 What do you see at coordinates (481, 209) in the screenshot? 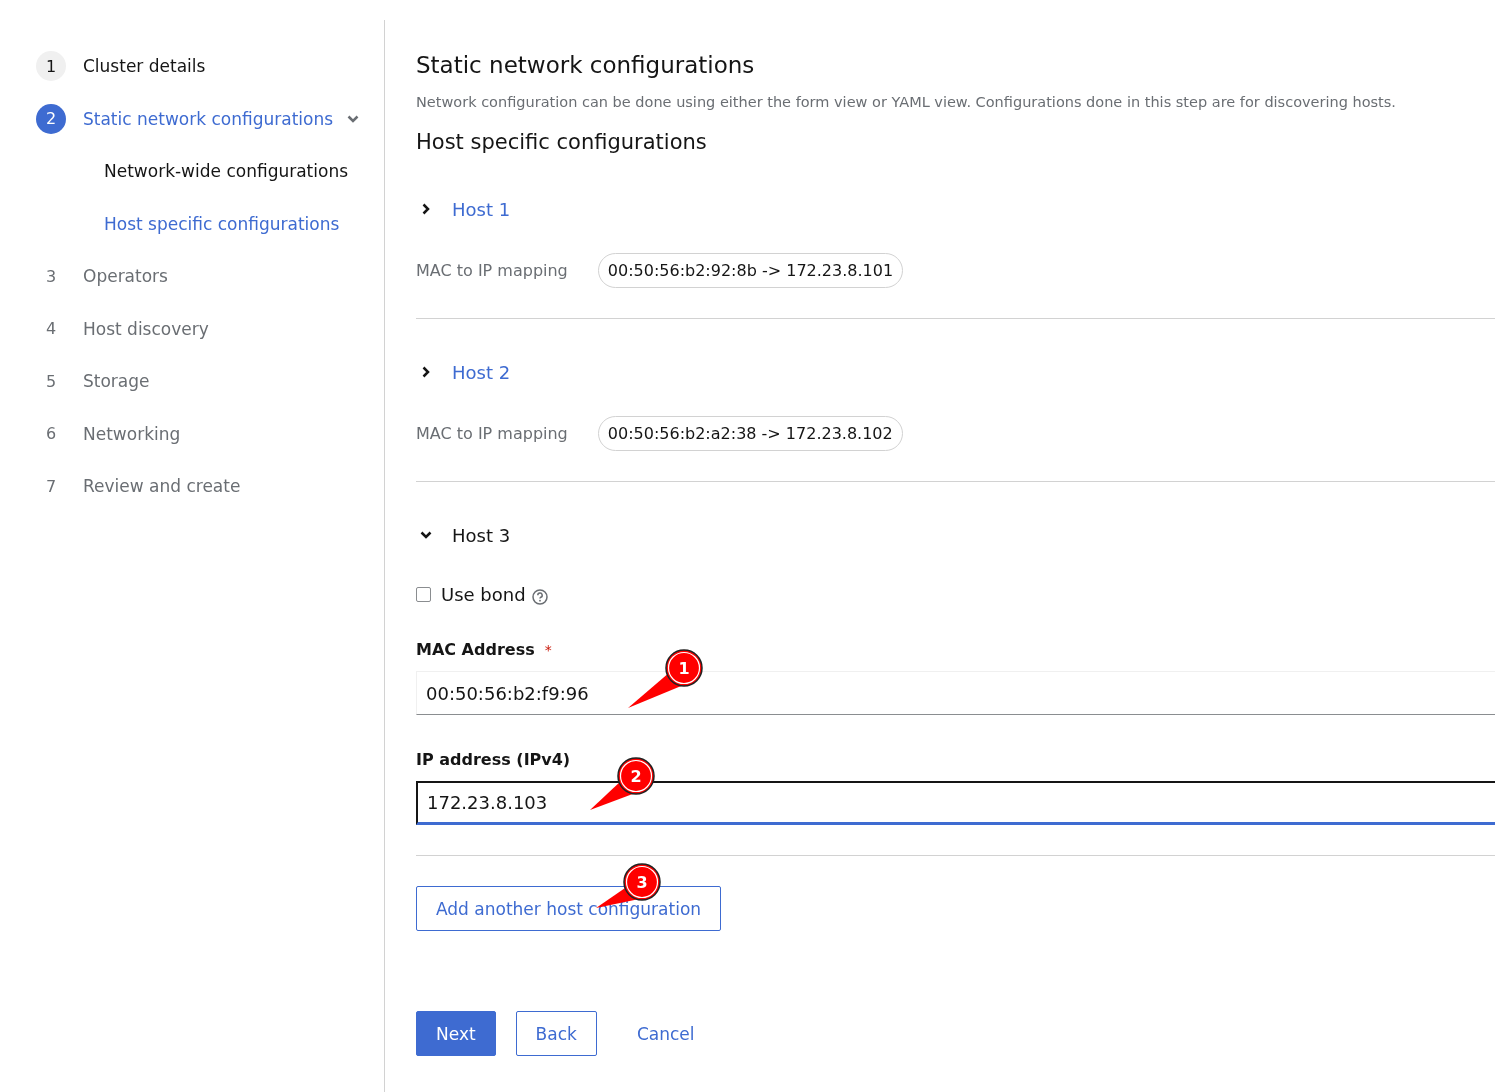
I see `host-toggle: Host 1` at bounding box center [481, 209].